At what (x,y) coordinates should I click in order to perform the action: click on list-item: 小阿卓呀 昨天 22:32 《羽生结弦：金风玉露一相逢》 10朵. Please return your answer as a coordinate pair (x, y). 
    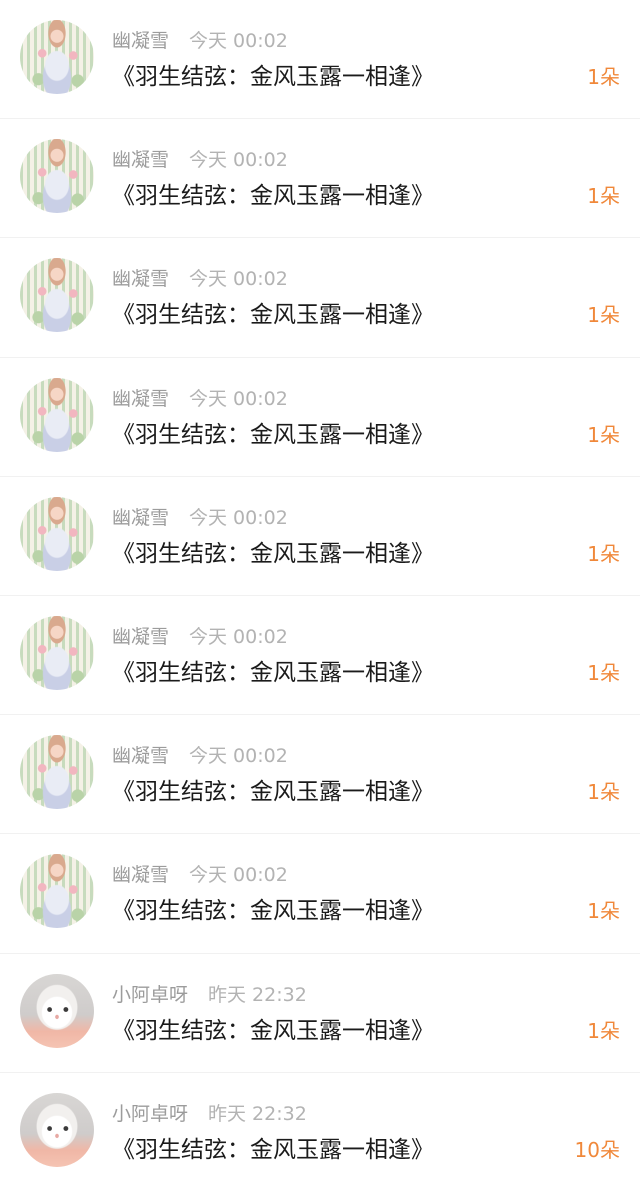
    Looking at the image, I should click on (320, 1132).